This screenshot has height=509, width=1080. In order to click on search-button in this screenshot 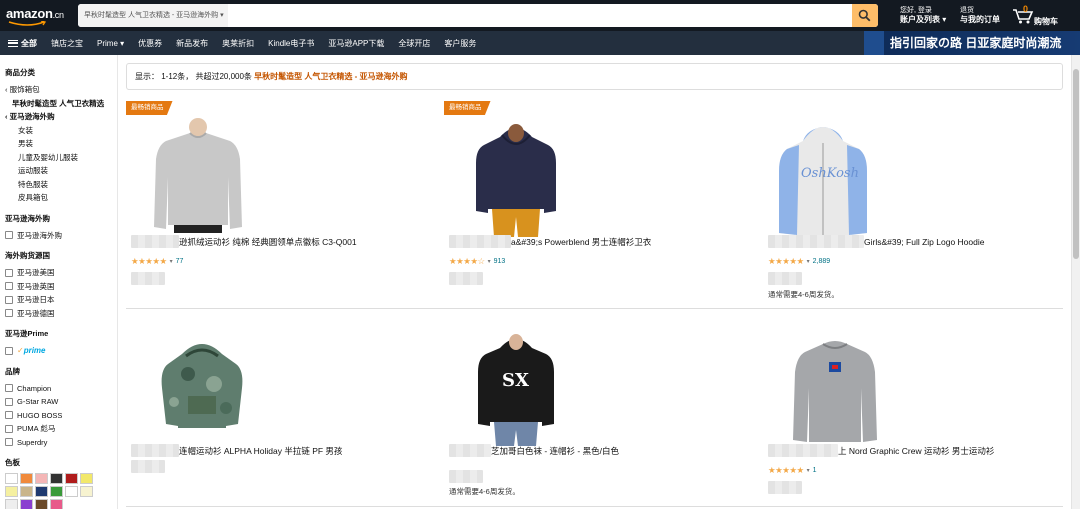, I will do `click(865, 15)`.